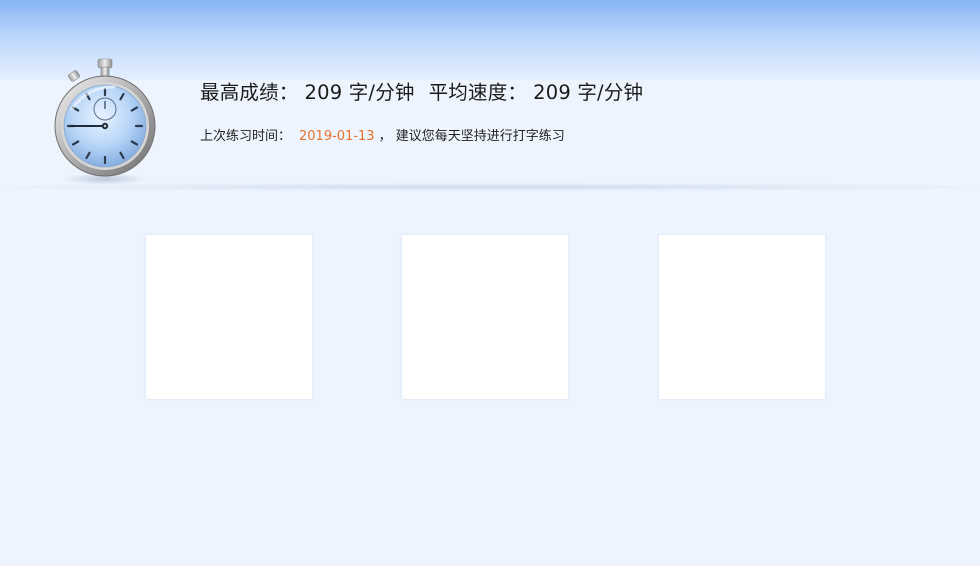 This screenshot has width=980, height=566. Describe the element at coordinates (478, 92) in the screenshot. I see `avg-speed-label: 平均速度：` at that location.